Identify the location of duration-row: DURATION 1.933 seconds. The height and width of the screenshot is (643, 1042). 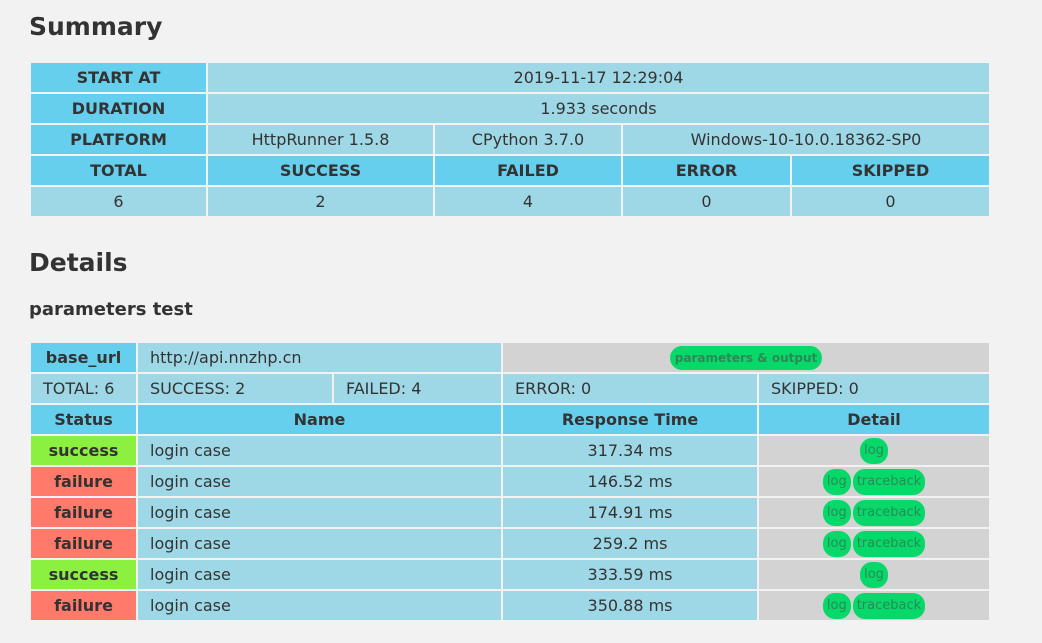
(510, 108).